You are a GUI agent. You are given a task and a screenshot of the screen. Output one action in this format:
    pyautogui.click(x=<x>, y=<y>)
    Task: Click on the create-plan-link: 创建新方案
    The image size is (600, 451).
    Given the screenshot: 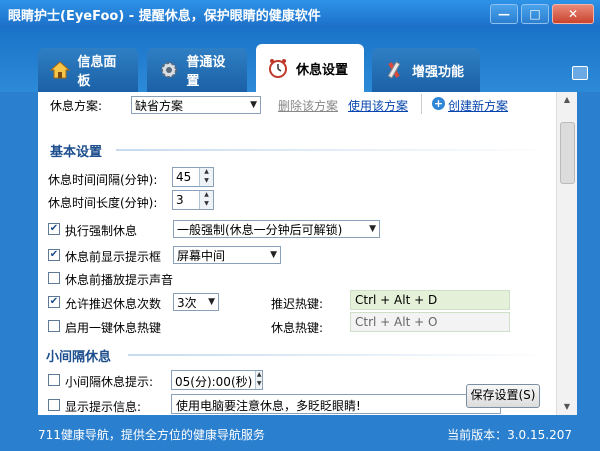 What is the action you would take?
    pyautogui.click(x=478, y=105)
    